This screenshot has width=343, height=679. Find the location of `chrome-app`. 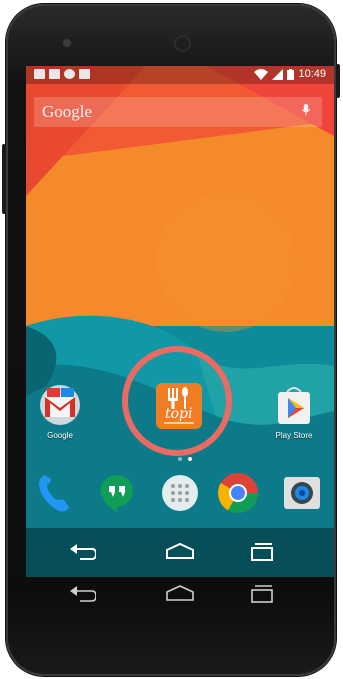

chrome-app is located at coordinates (238, 493).